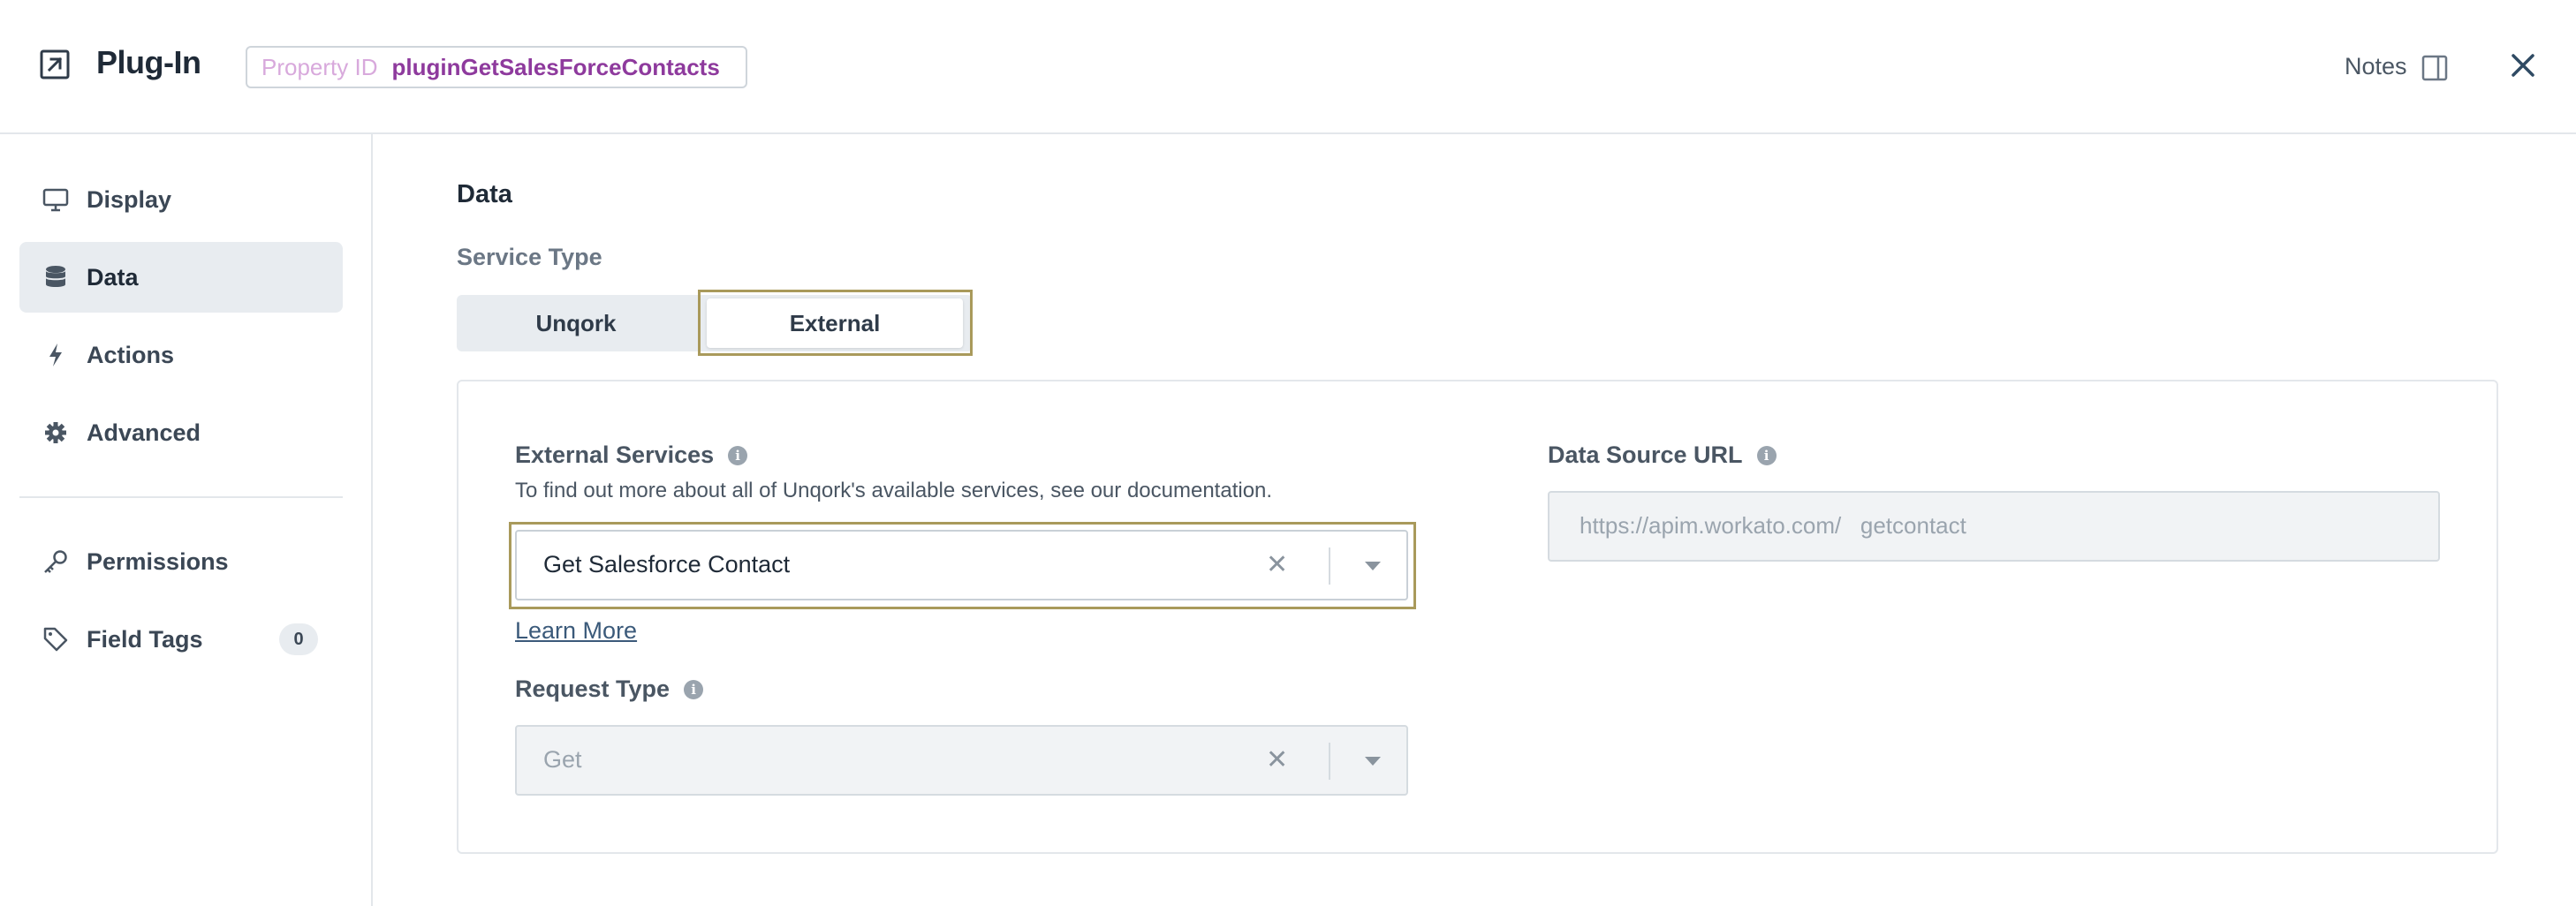 This screenshot has height=906, width=2576. I want to click on sidebar-item-advanced: Advanced, so click(181, 432).